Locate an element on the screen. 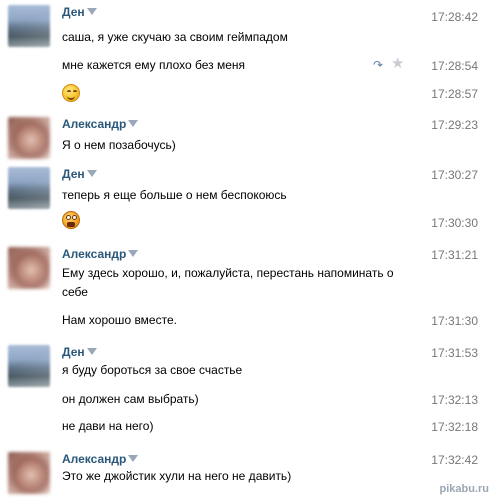  star-icon: ★ is located at coordinates (398, 63).